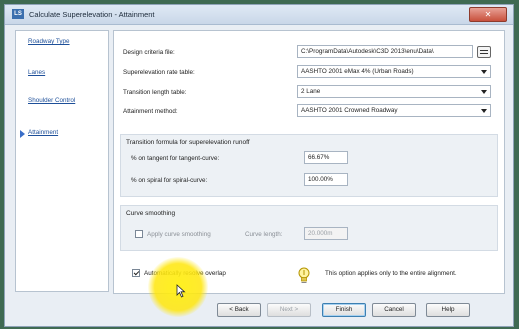  Describe the element at coordinates (289, 310) in the screenshot. I see `next-button: Next >` at that location.